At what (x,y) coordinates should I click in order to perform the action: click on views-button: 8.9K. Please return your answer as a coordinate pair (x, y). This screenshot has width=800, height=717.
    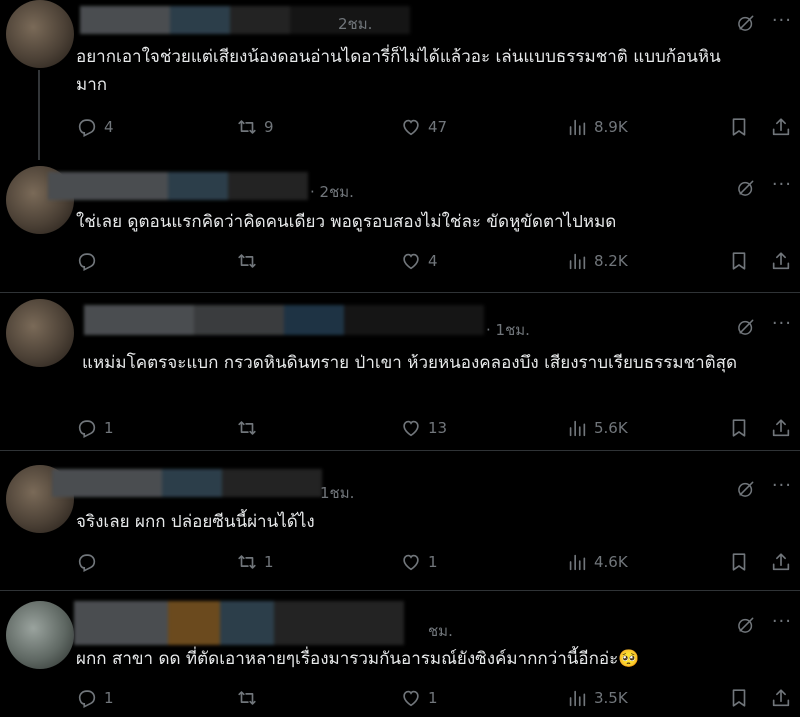
    Looking at the image, I should click on (597, 127).